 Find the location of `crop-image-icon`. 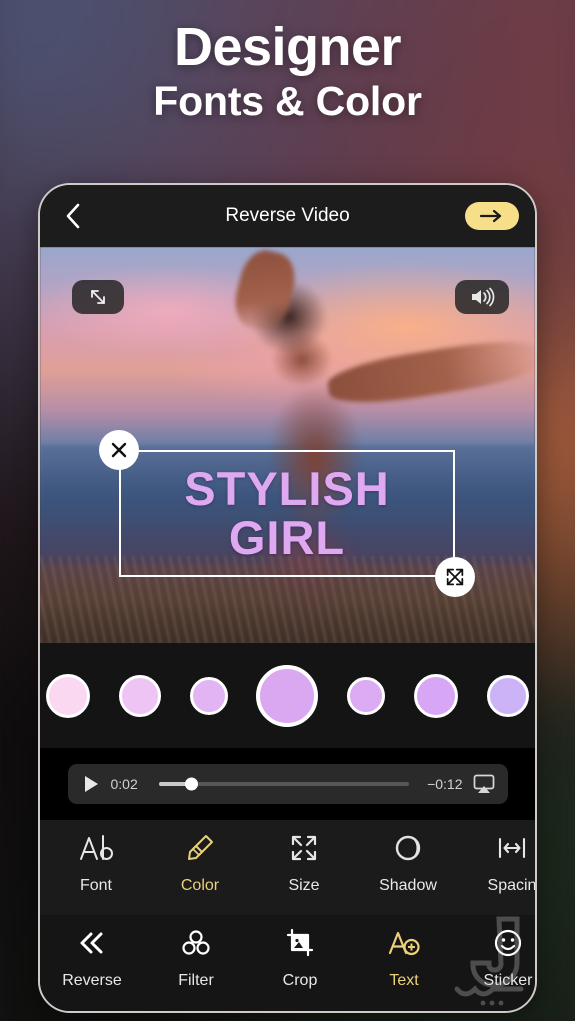

crop-image-icon is located at coordinates (300, 943).